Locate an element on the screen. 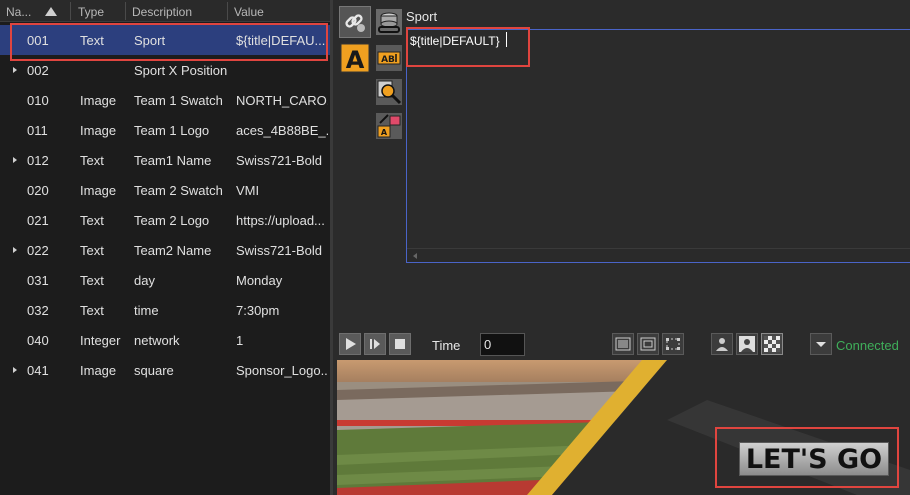 This screenshot has width=910, height=495. layout-2-icon is located at coordinates (648, 344).